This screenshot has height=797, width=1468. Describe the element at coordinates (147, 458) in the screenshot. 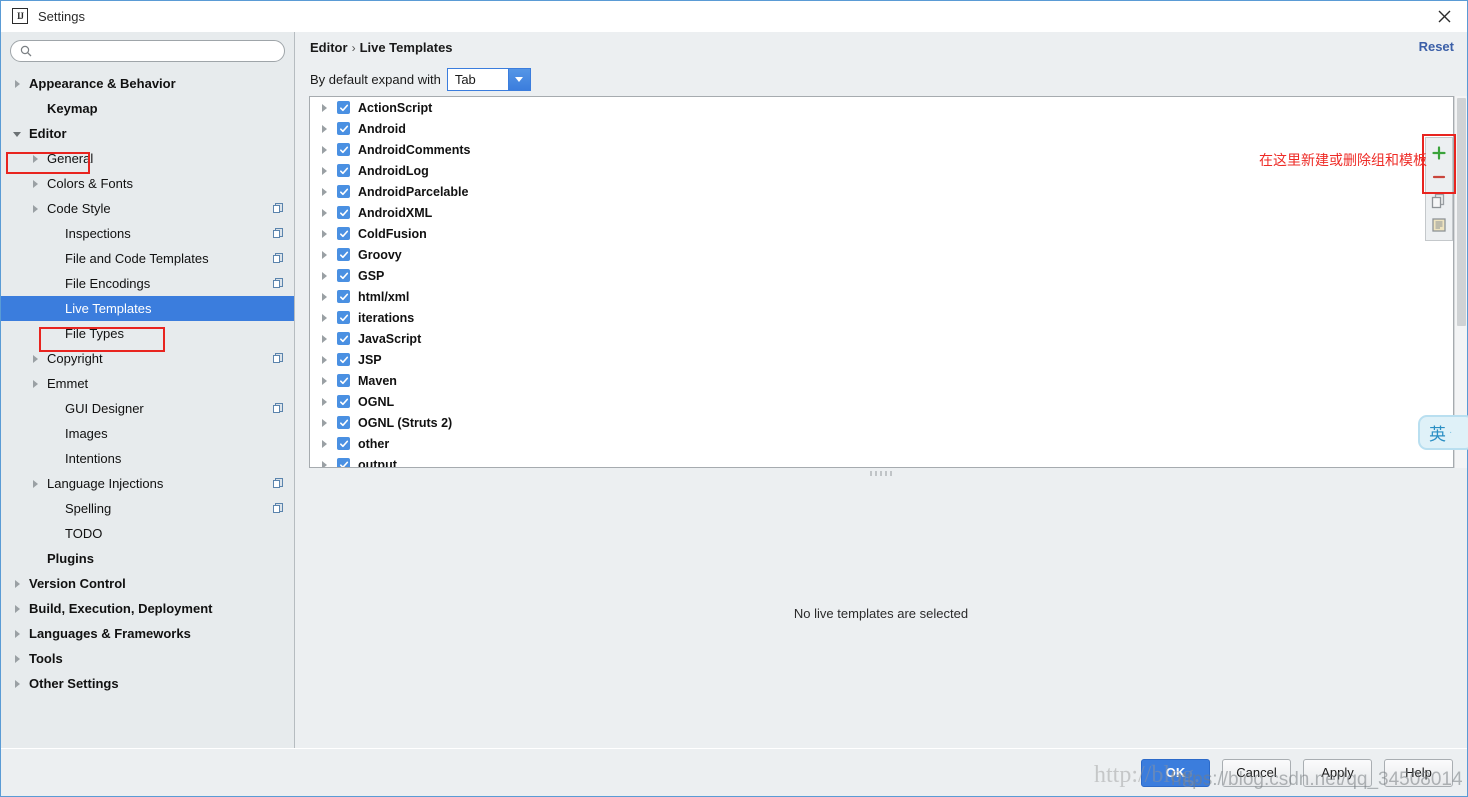

I see `sidebar-item-intentions: Intentions` at that location.